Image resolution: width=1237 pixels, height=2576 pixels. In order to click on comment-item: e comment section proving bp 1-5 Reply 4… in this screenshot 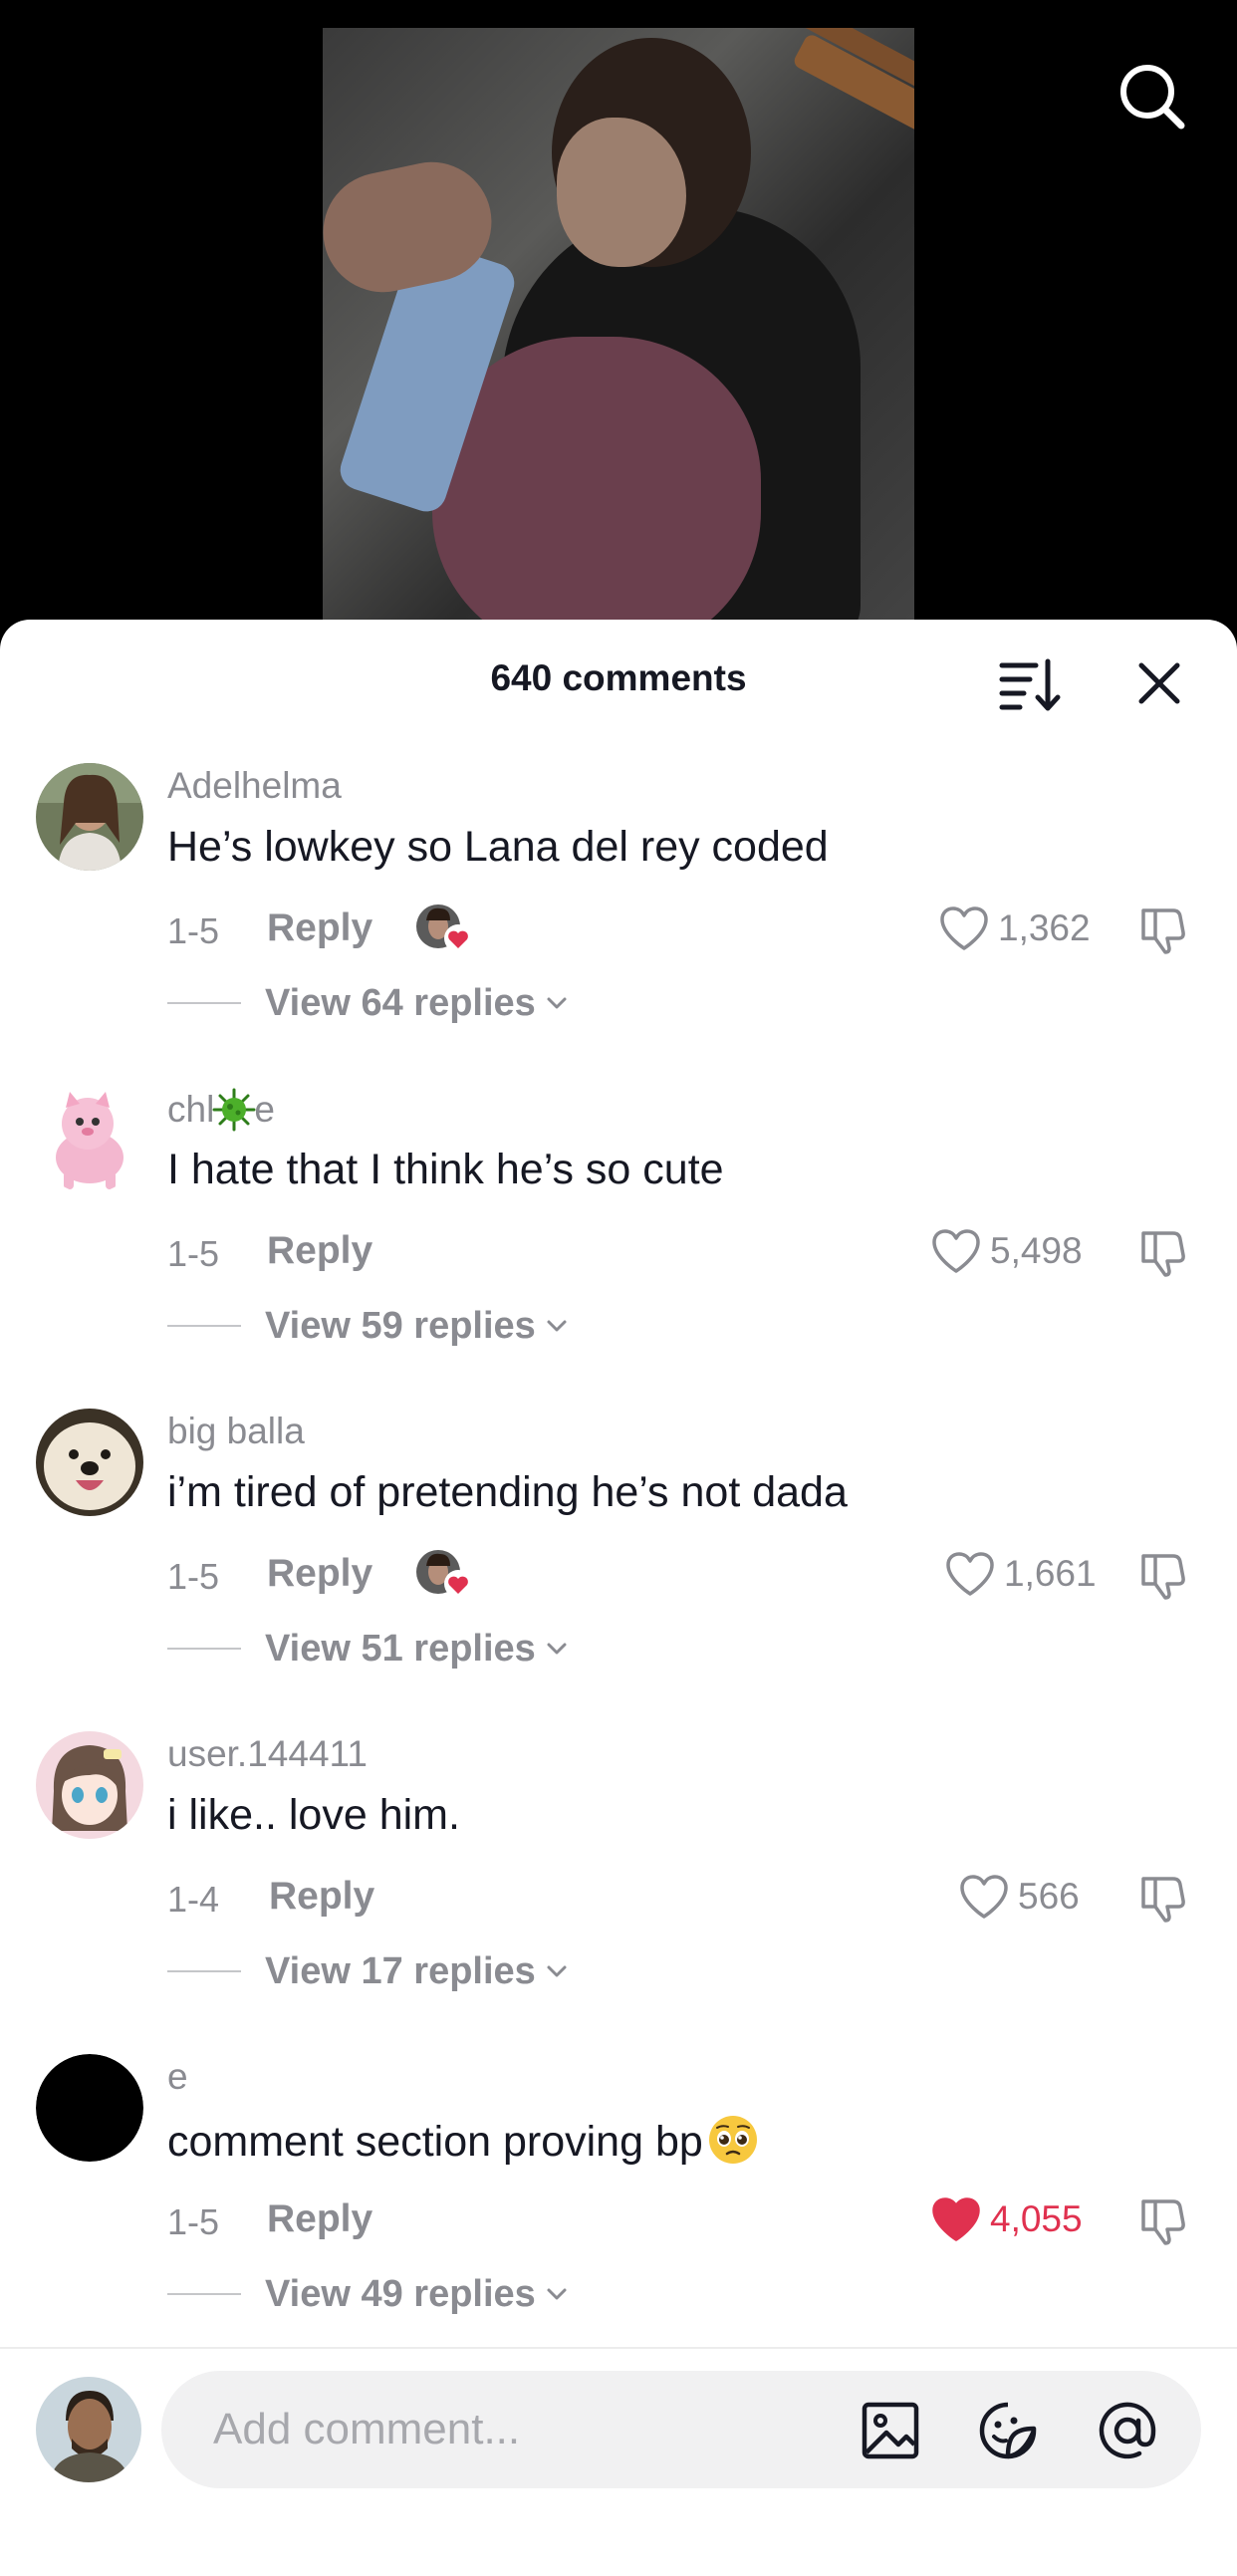, I will do `click(618, 2195)`.